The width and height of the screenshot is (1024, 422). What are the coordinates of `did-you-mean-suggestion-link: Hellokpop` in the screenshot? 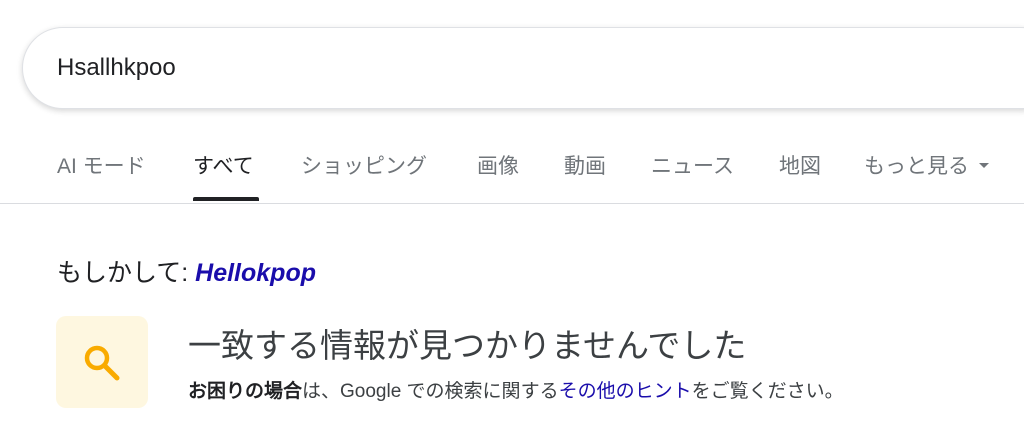 It's located at (255, 273).